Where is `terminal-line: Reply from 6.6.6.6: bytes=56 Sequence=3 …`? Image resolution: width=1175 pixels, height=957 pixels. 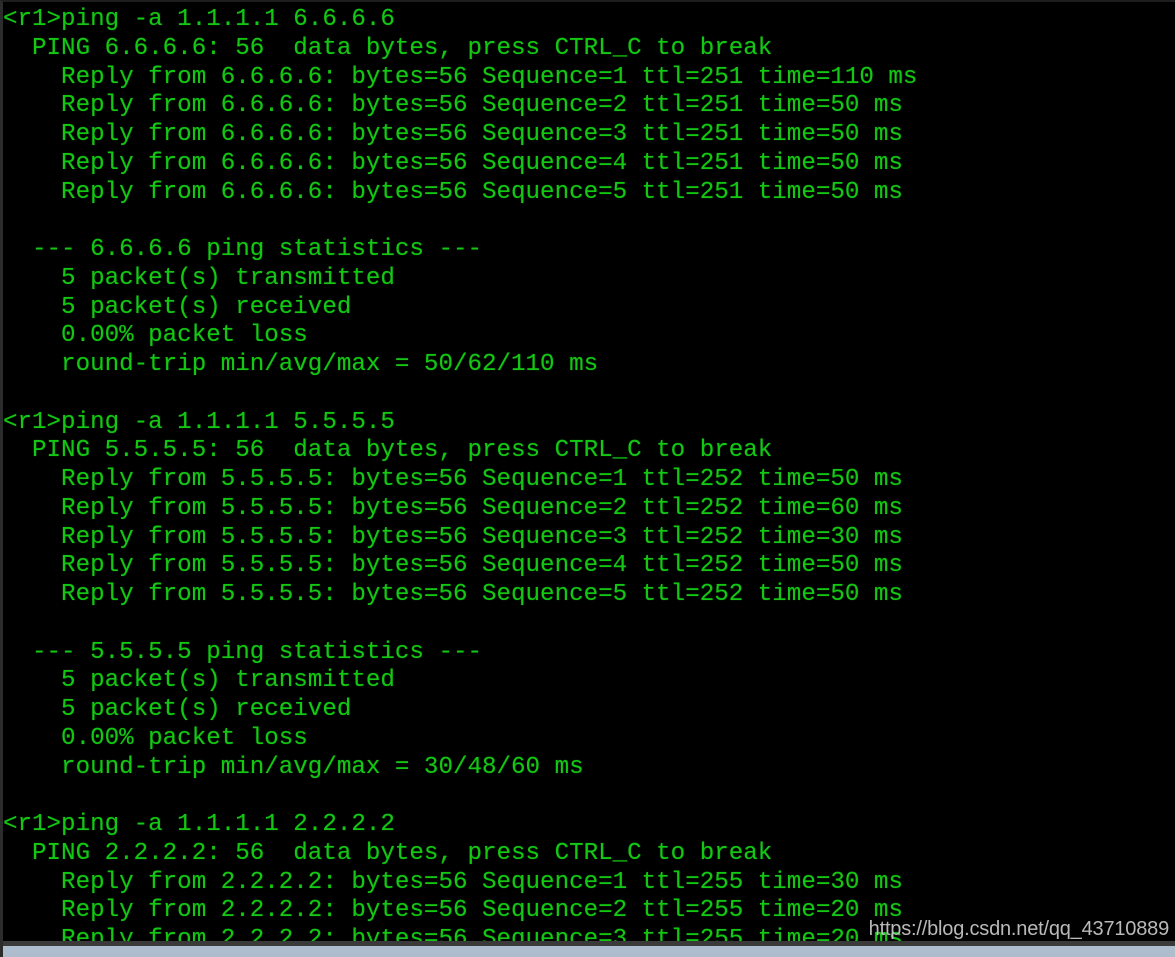
terminal-line: Reply from 6.6.6.6: bytes=56 Sequence=3 … is located at coordinates (453, 134).